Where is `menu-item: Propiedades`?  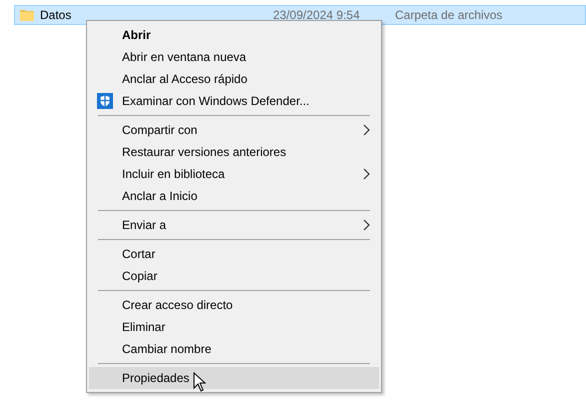
menu-item: Propiedades is located at coordinates (234, 378).